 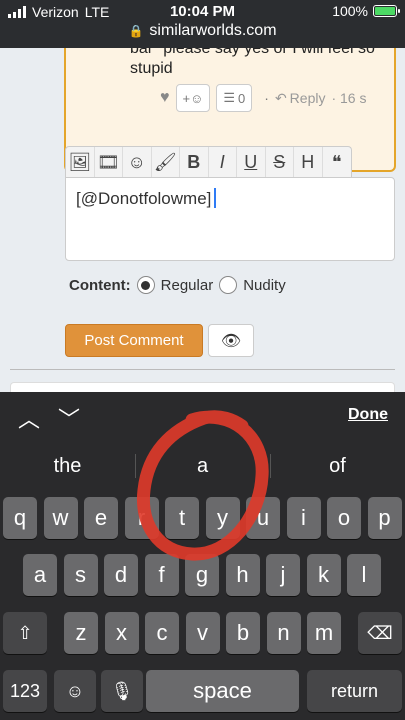 What do you see at coordinates (344, 518) in the screenshot?
I see `key-o: o` at bounding box center [344, 518].